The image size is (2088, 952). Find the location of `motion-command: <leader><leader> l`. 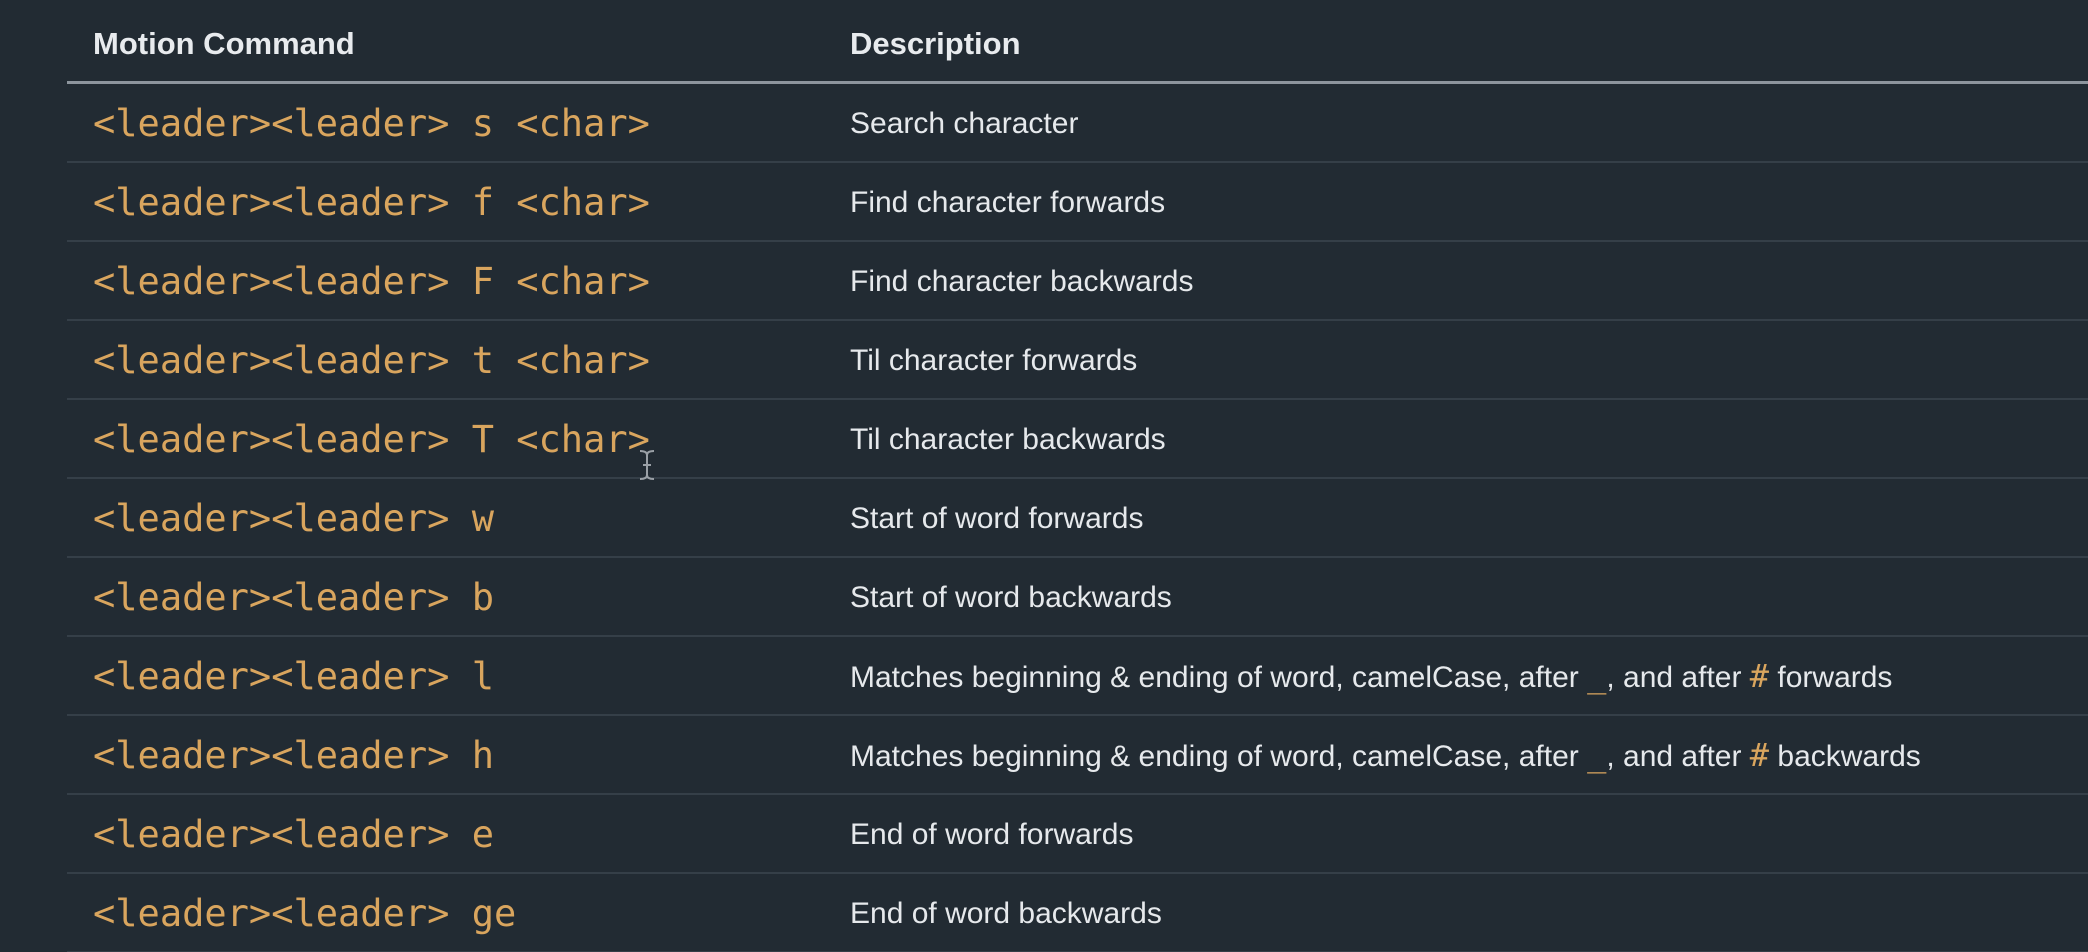

motion-command: <leader><leader> l is located at coordinates (293, 676).